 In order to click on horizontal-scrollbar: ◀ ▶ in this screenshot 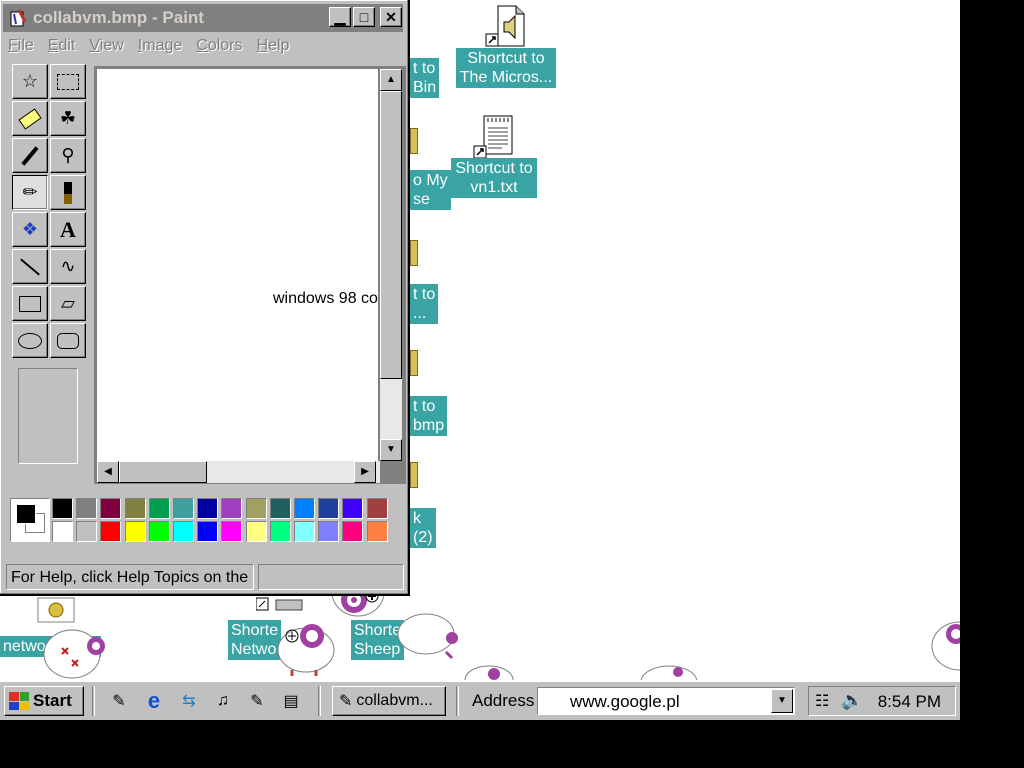, I will do `click(238, 472)`.